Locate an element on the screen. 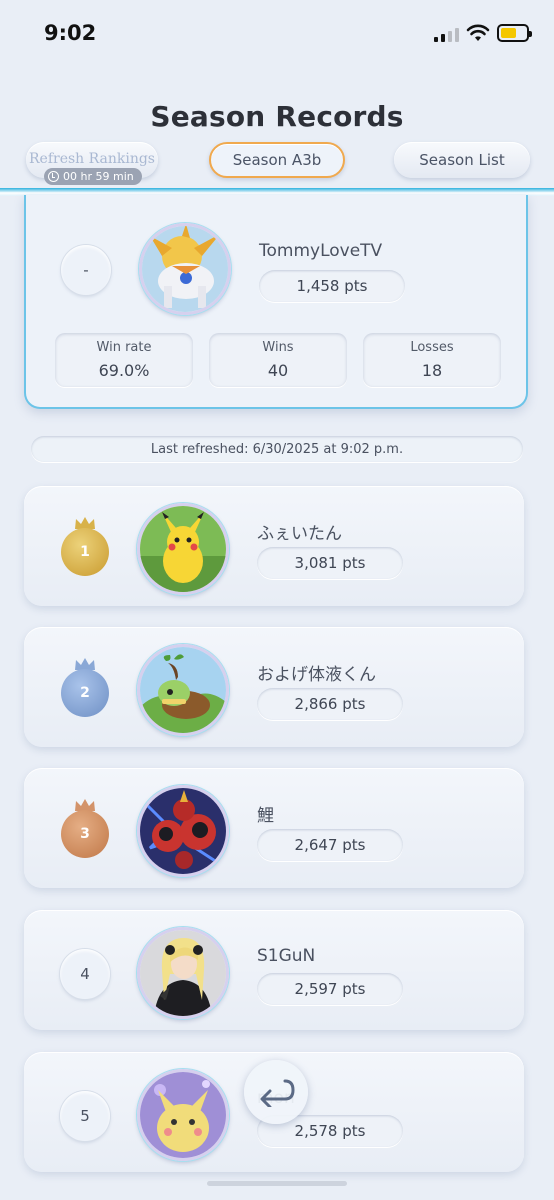 The image size is (554, 1200). status-time: 9:02 is located at coordinates (70, 33).